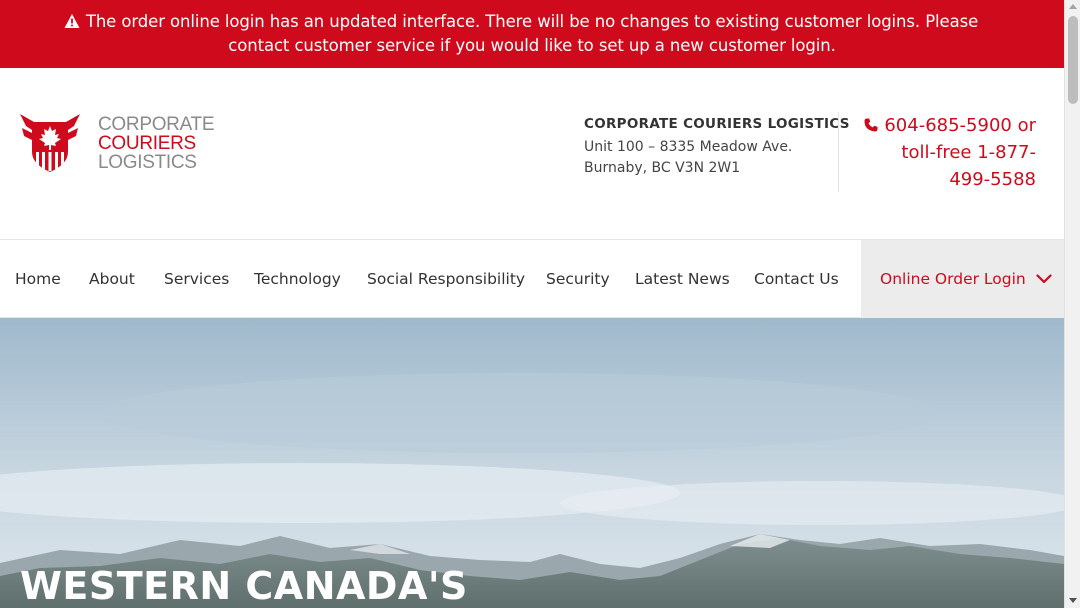 The image size is (1080, 608). Describe the element at coordinates (796, 279) in the screenshot. I see `nav-item-contact-us: Contact Us` at that location.